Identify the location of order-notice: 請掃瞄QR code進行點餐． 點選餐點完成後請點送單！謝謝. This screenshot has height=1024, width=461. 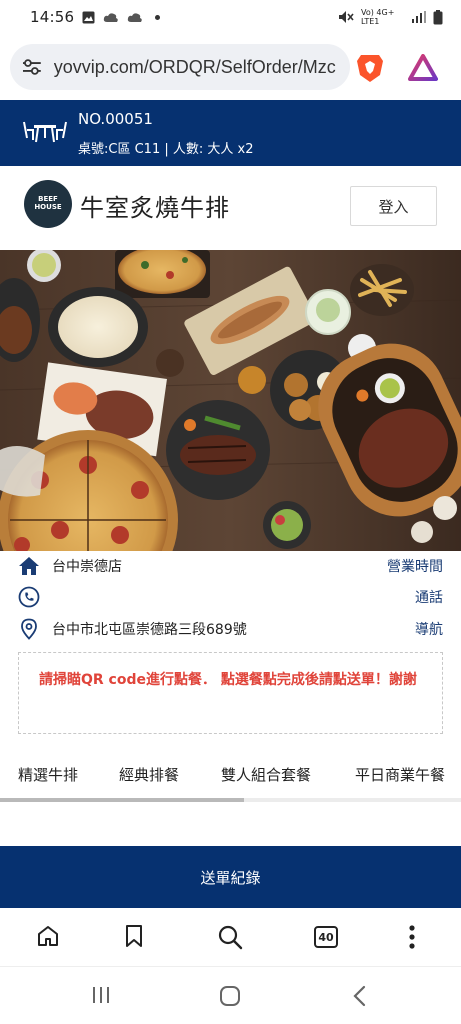
(230, 693).